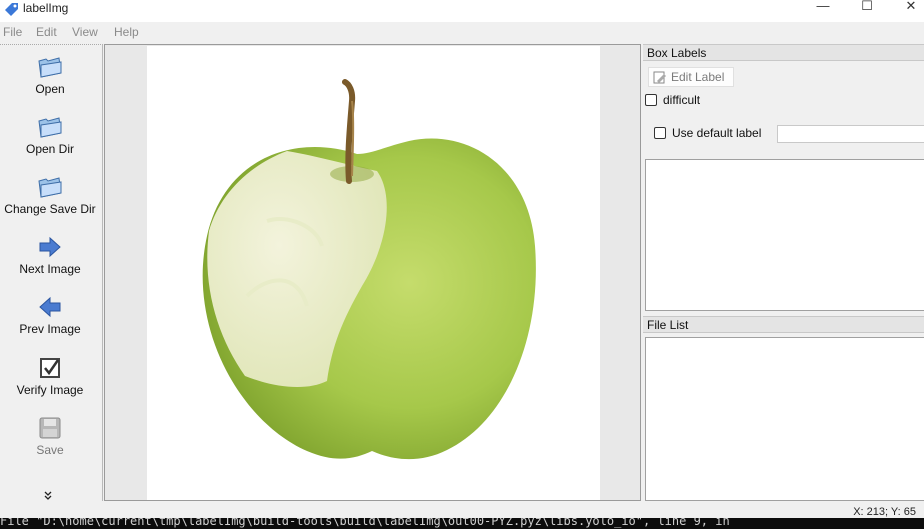  Describe the element at coordinates (784, 419) in the screenshot. I see `file-list` at that location.